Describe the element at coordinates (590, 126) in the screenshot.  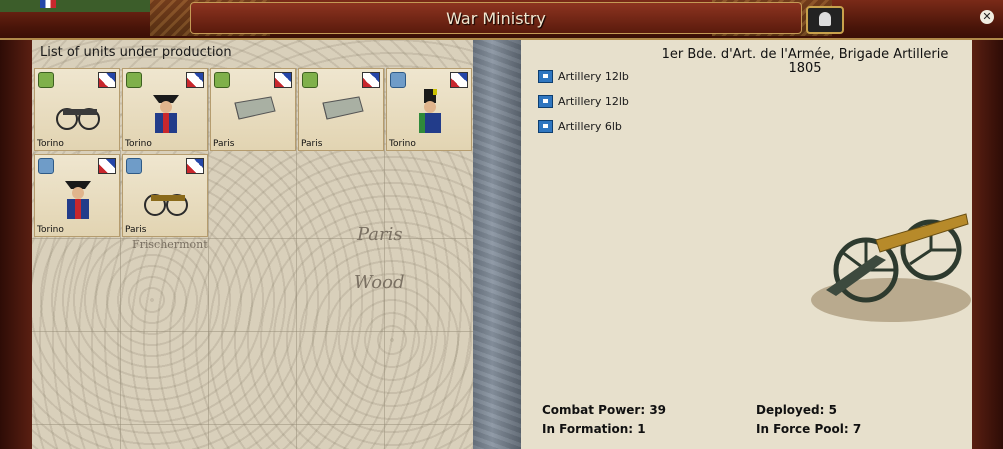
I see `unit-name: Artillery 6lb` at that location.